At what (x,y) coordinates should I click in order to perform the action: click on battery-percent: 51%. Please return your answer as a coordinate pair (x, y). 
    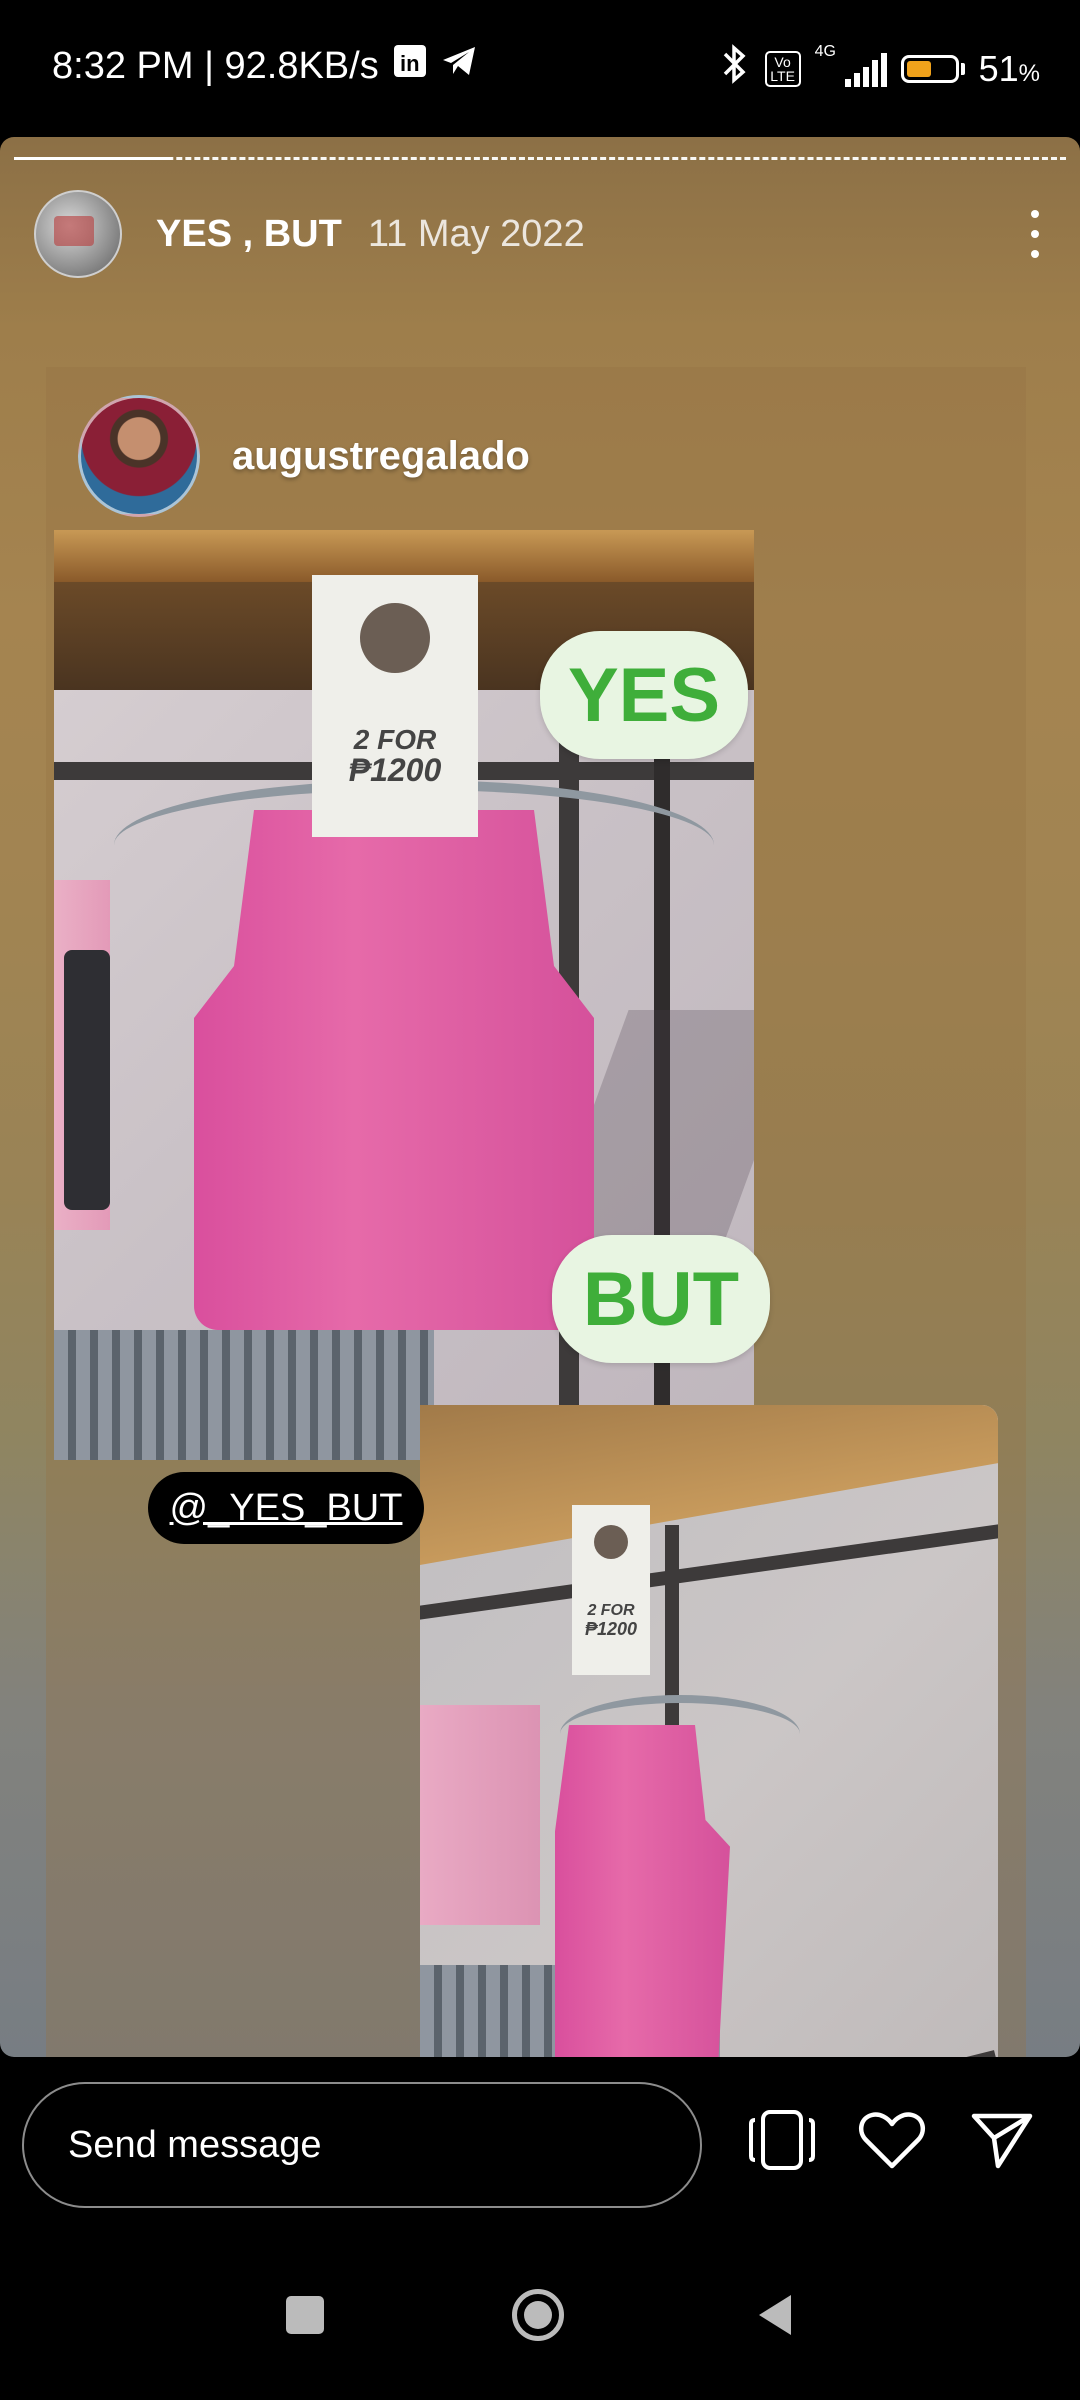
    Looking at the image, I should click on (1009, 68).